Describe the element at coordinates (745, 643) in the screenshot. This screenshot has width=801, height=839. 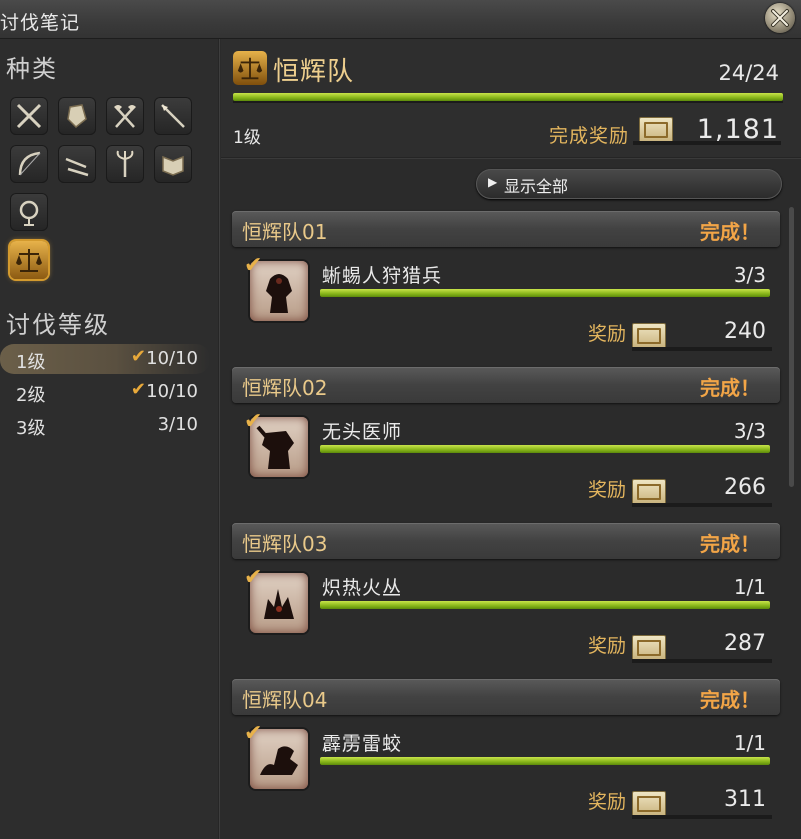
I see `reward-value: 287` at that location.